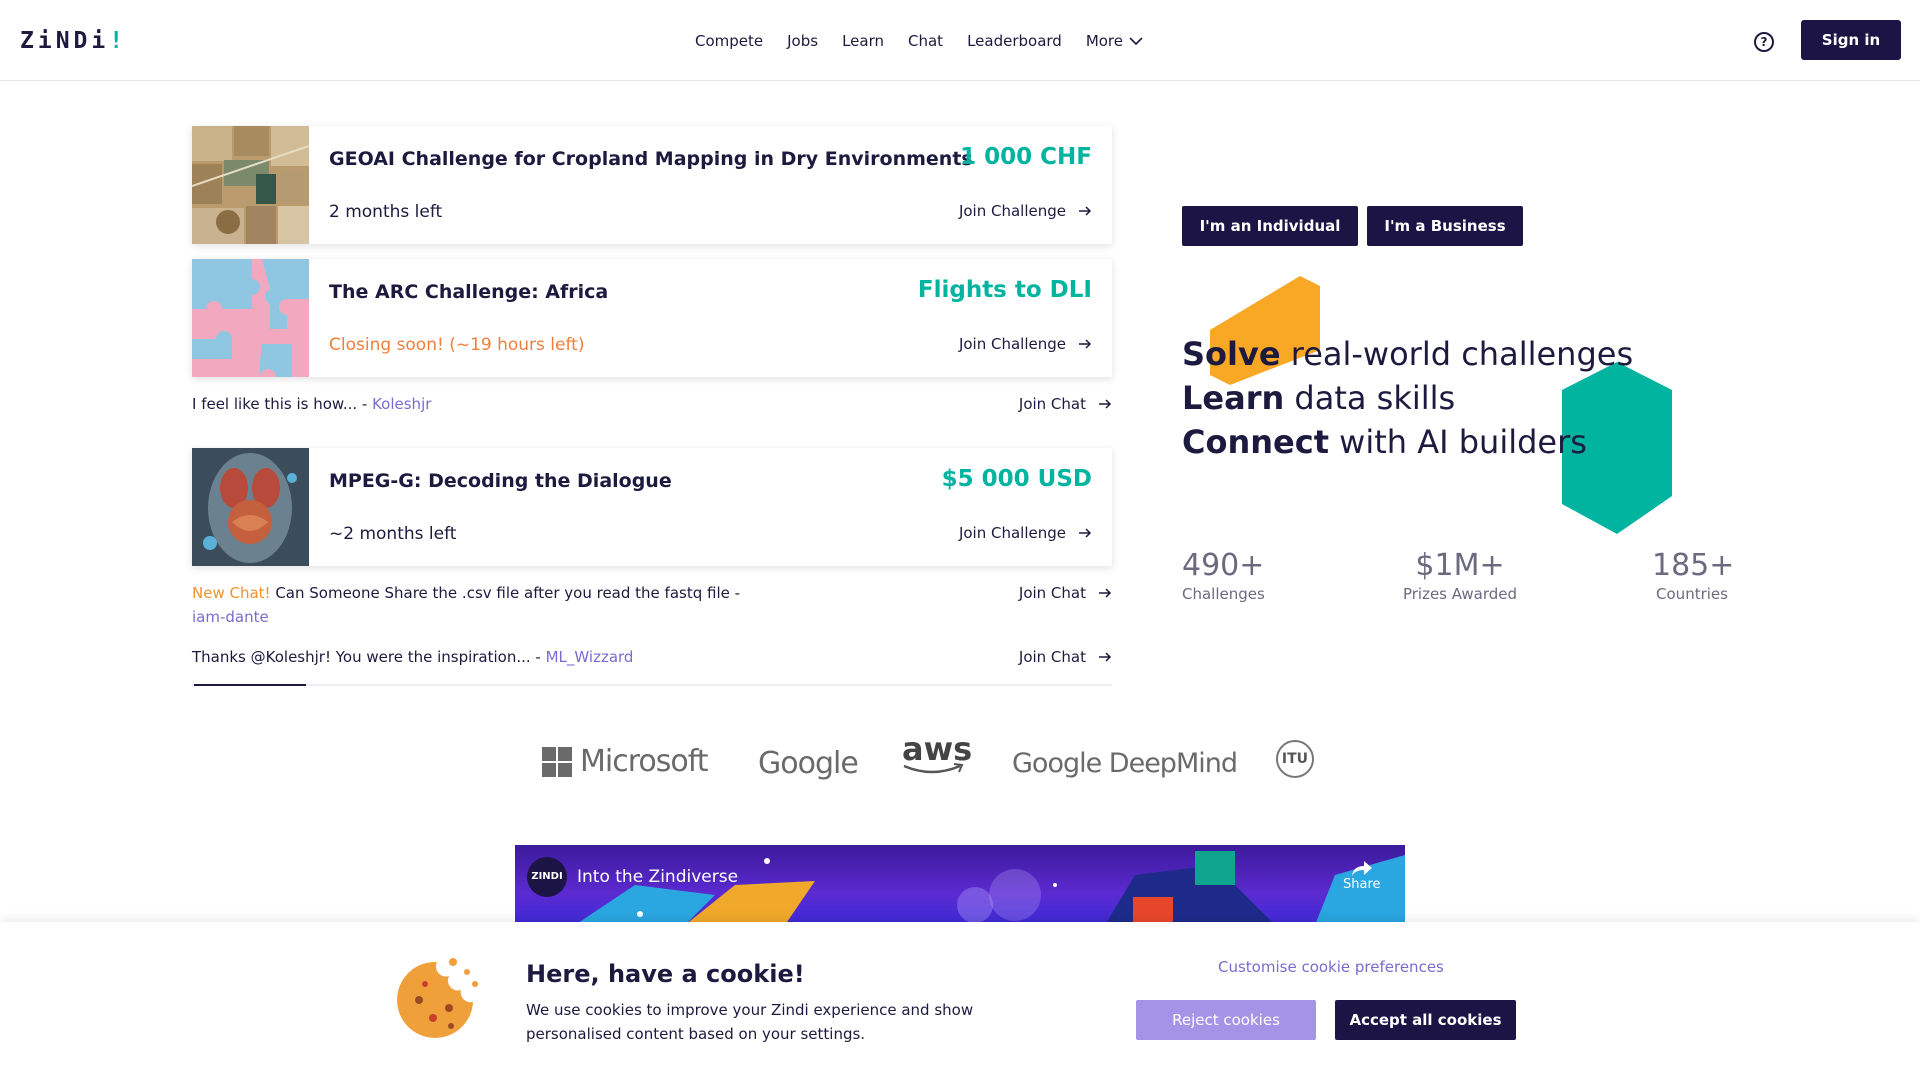 This screenshot has width=1920, height=1080. Describe the element at coordinates (65, 41) in the screenshot. I see `logo-text: ZiNDi` at that location.